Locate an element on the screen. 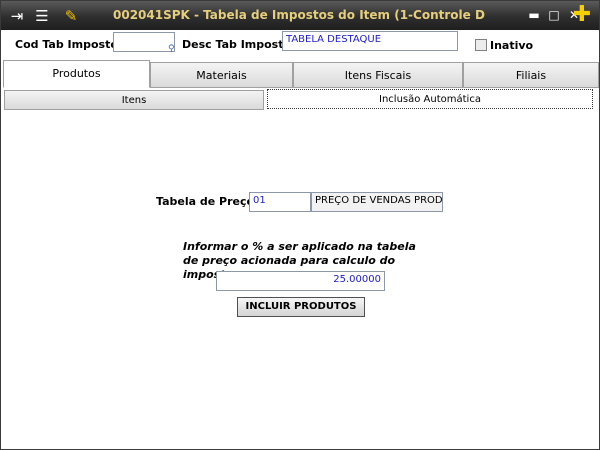 The height and width of the screenshot is (450, 600). tab-itens-fiscais: Itens Fiscais is located at coordinates (378, 75).